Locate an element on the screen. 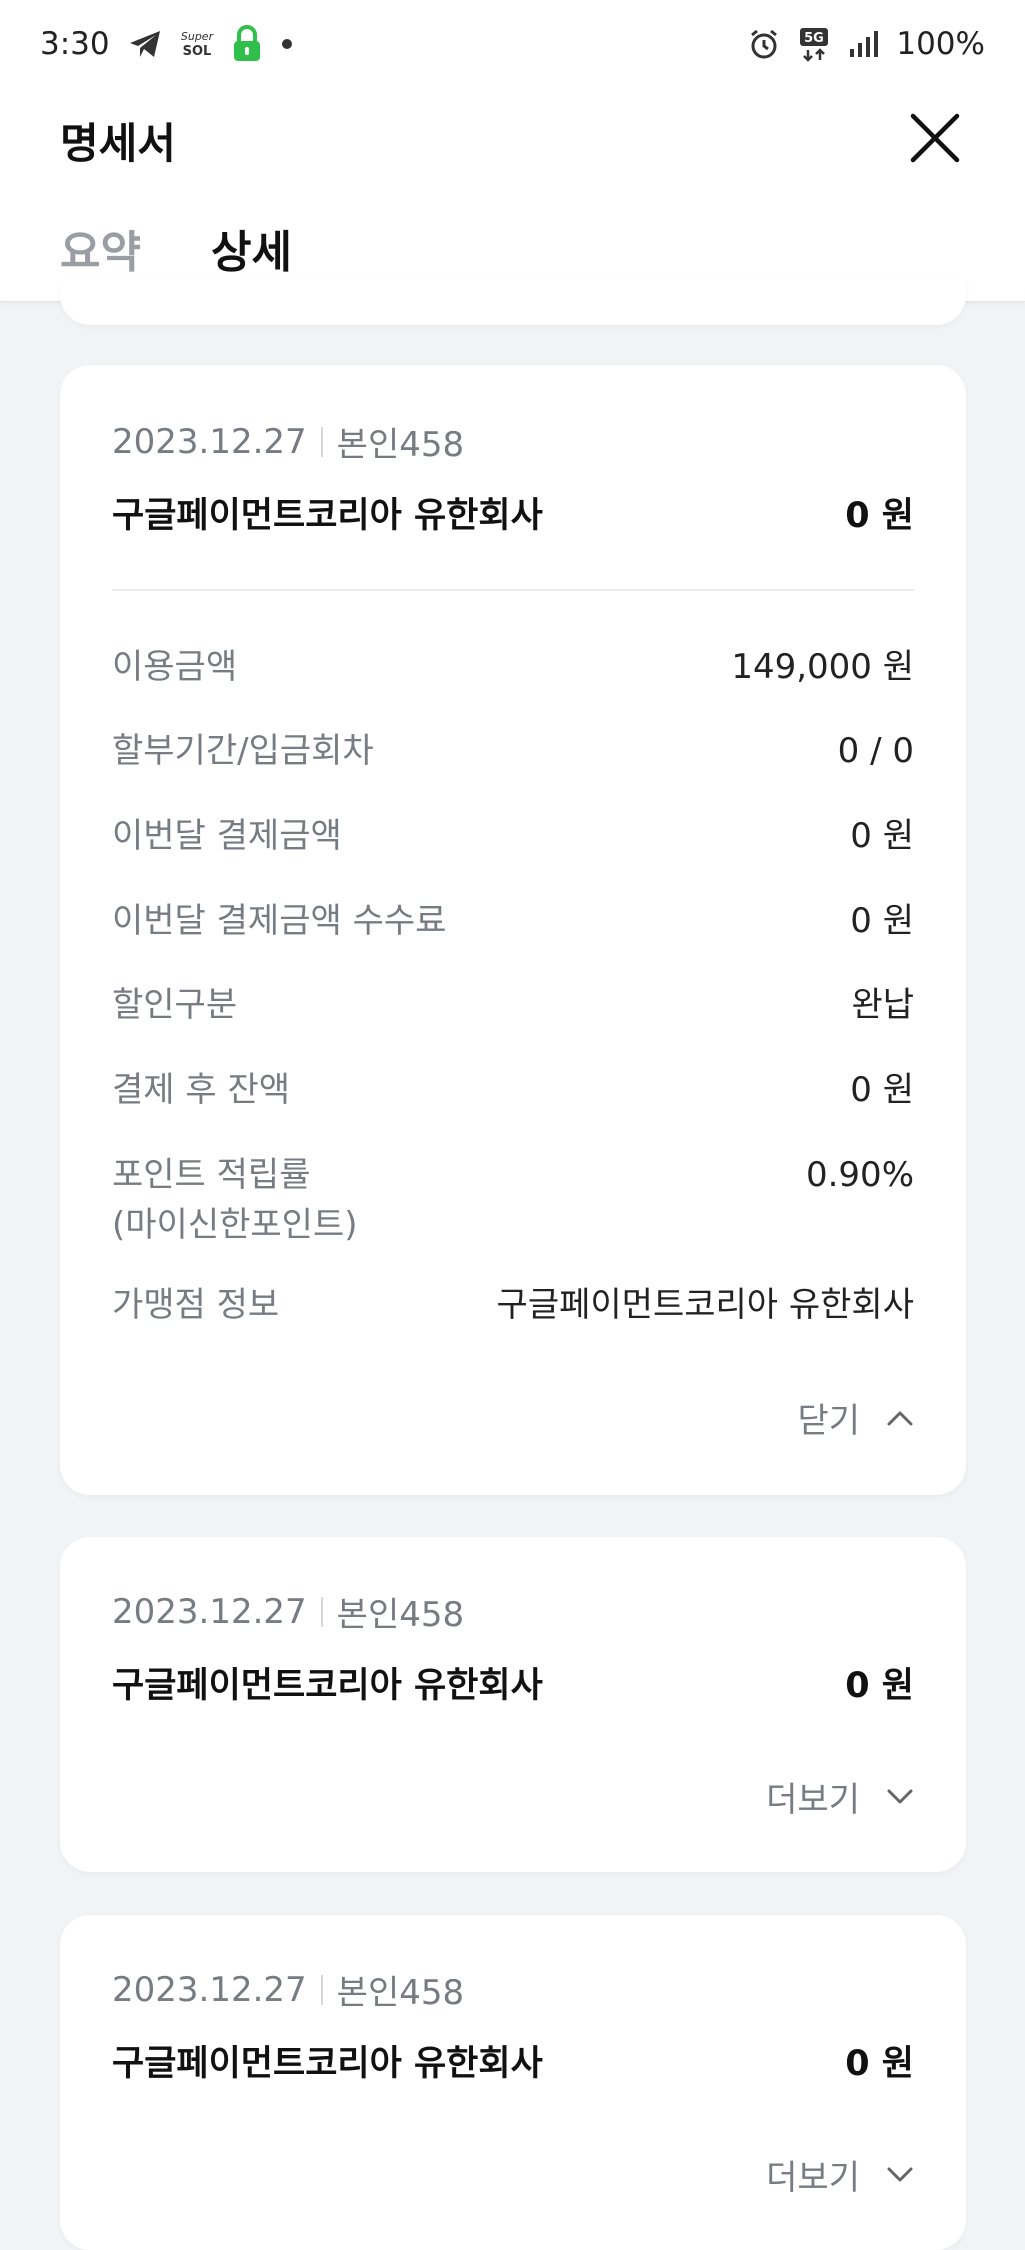  detail-row: 이번달 결제금액 0 원 is located at coordinates (513, 836).